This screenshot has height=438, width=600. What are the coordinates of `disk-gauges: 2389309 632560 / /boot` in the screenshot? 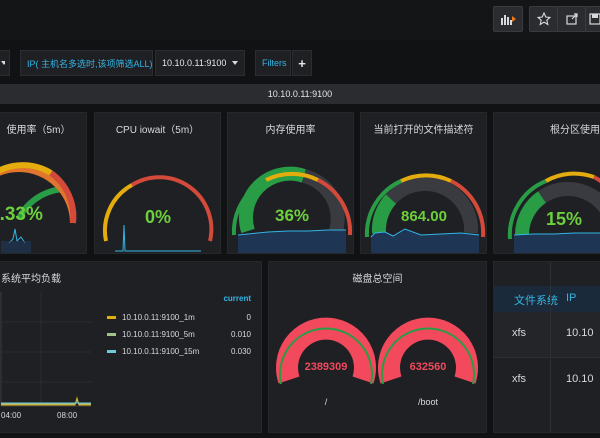 It's located at (377, 362).